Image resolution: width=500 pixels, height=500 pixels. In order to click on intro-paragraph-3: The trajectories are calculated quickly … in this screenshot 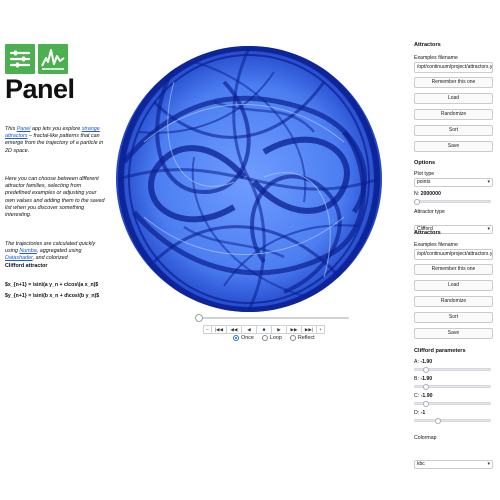, I will do `click(55, 252)`.